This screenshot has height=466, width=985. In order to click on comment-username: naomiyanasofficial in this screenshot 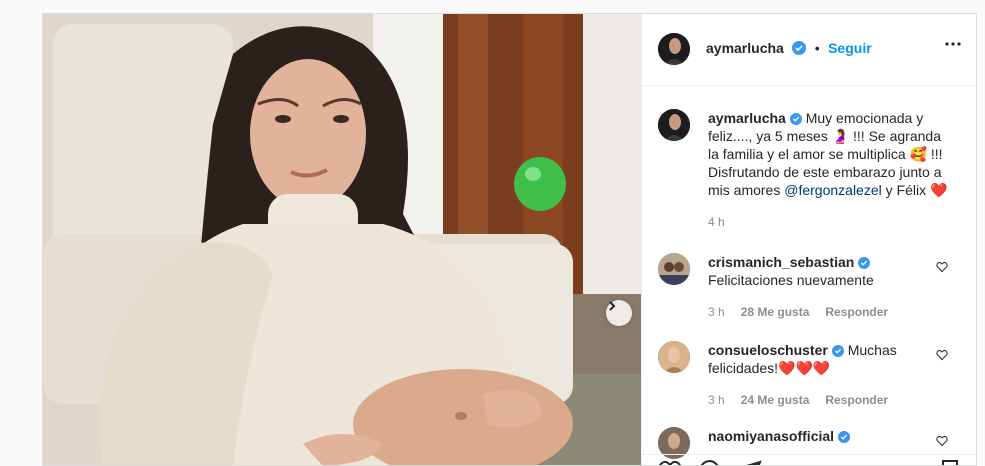, I will do `click(771, 436)`.